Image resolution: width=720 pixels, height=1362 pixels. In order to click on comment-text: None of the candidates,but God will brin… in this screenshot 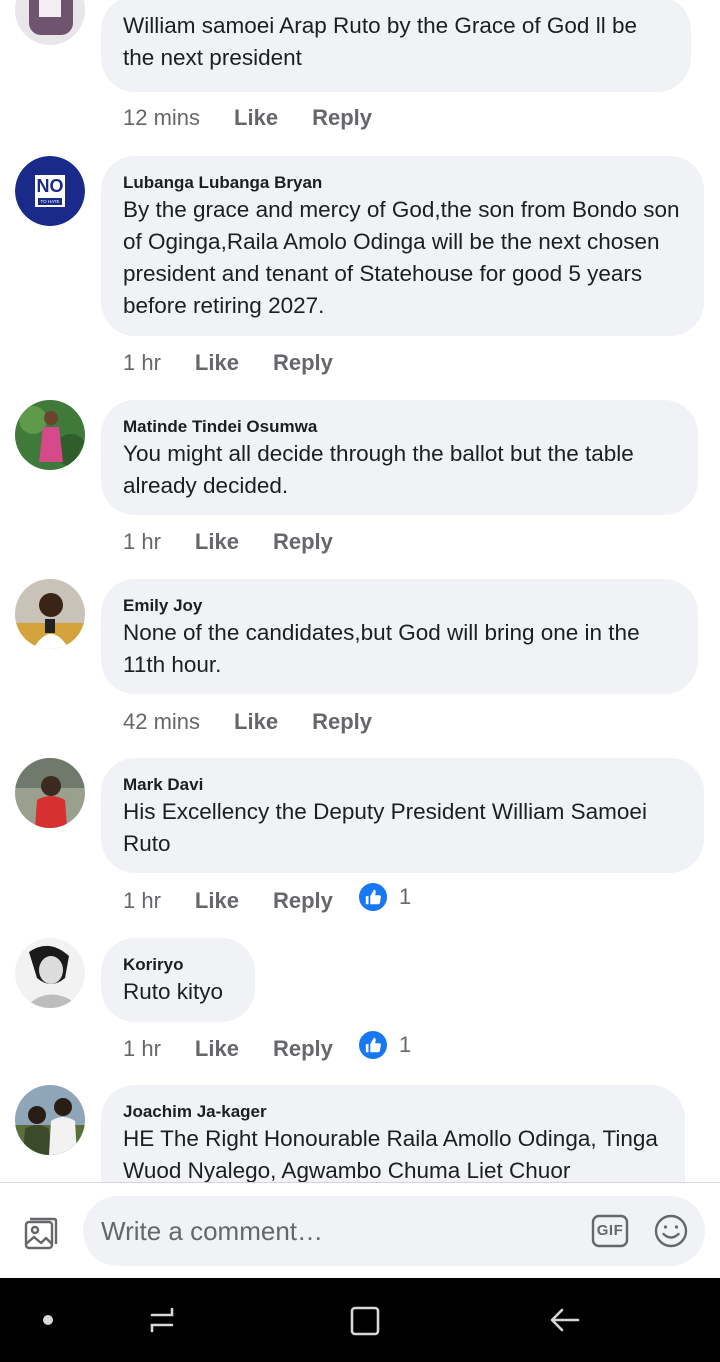, I will do `click(381, 648)`.